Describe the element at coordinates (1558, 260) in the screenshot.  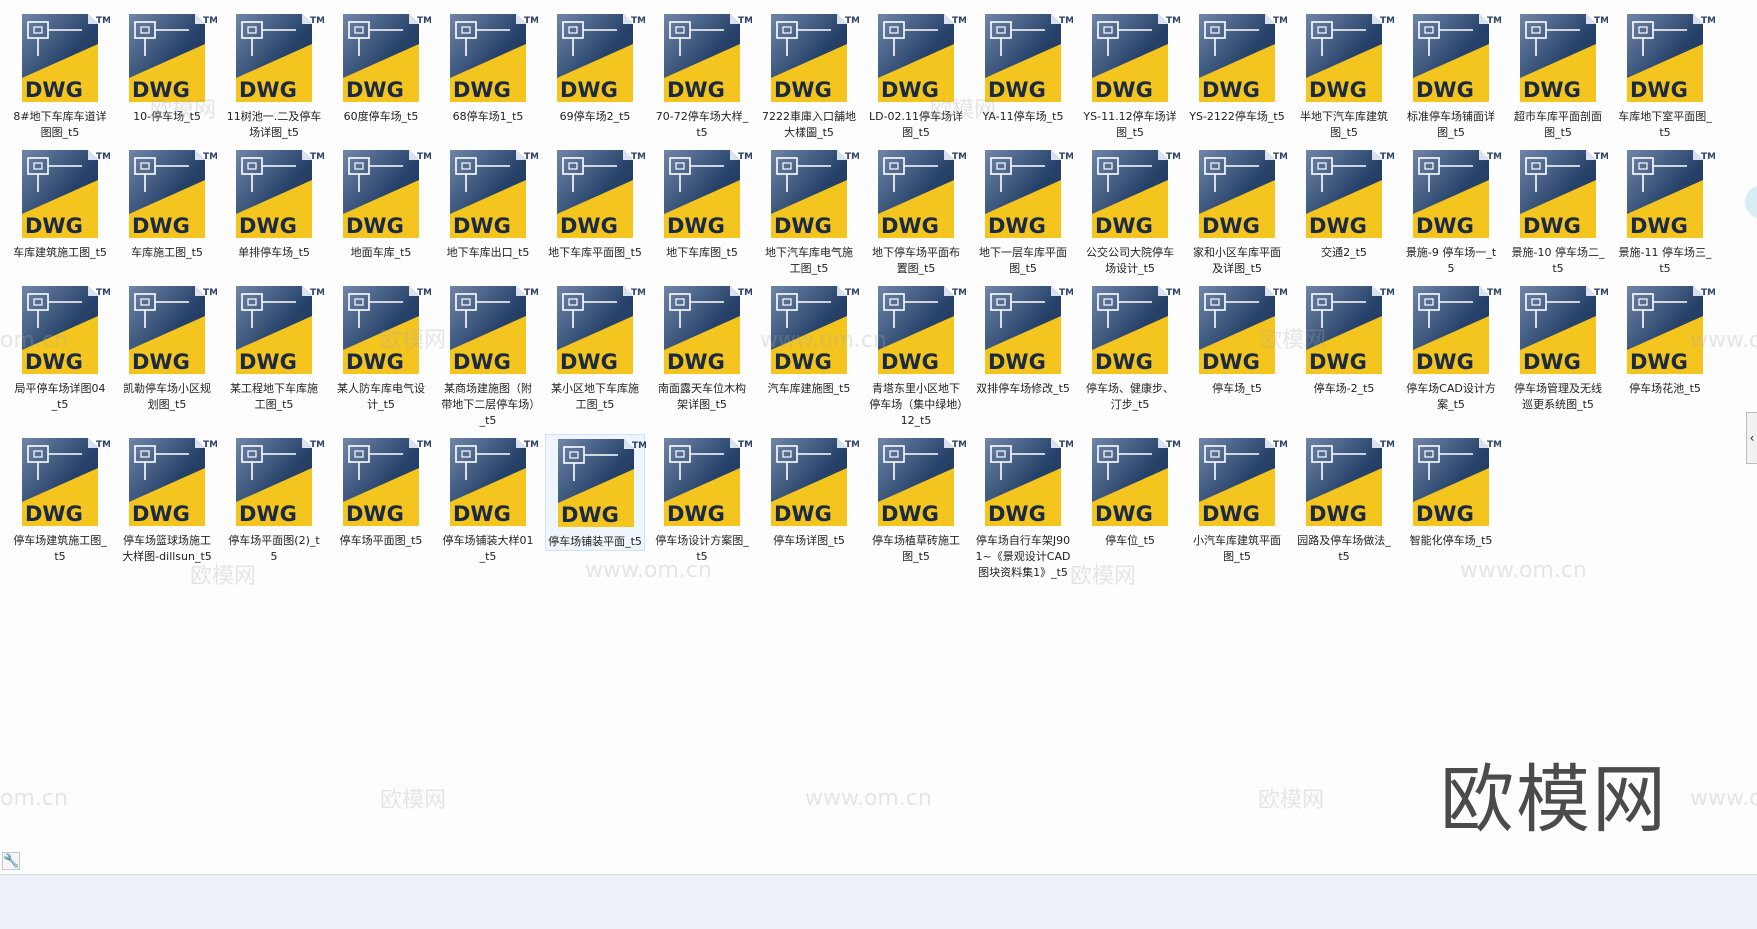
I see `file-name-label: 景施-10 停车场二_t5` at that location.